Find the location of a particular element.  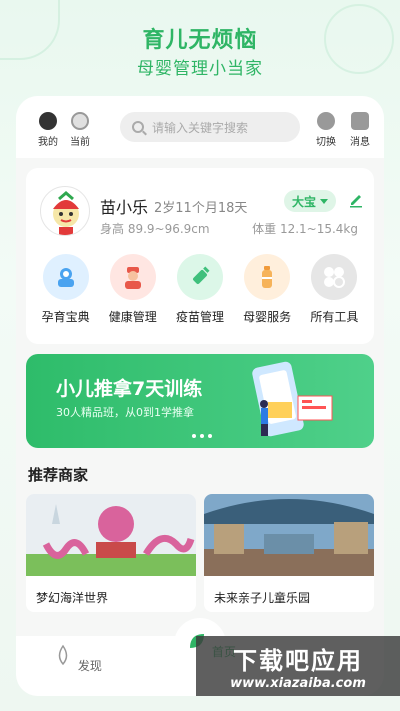

switch-button: 切换 is located at coordinates (326, 130).